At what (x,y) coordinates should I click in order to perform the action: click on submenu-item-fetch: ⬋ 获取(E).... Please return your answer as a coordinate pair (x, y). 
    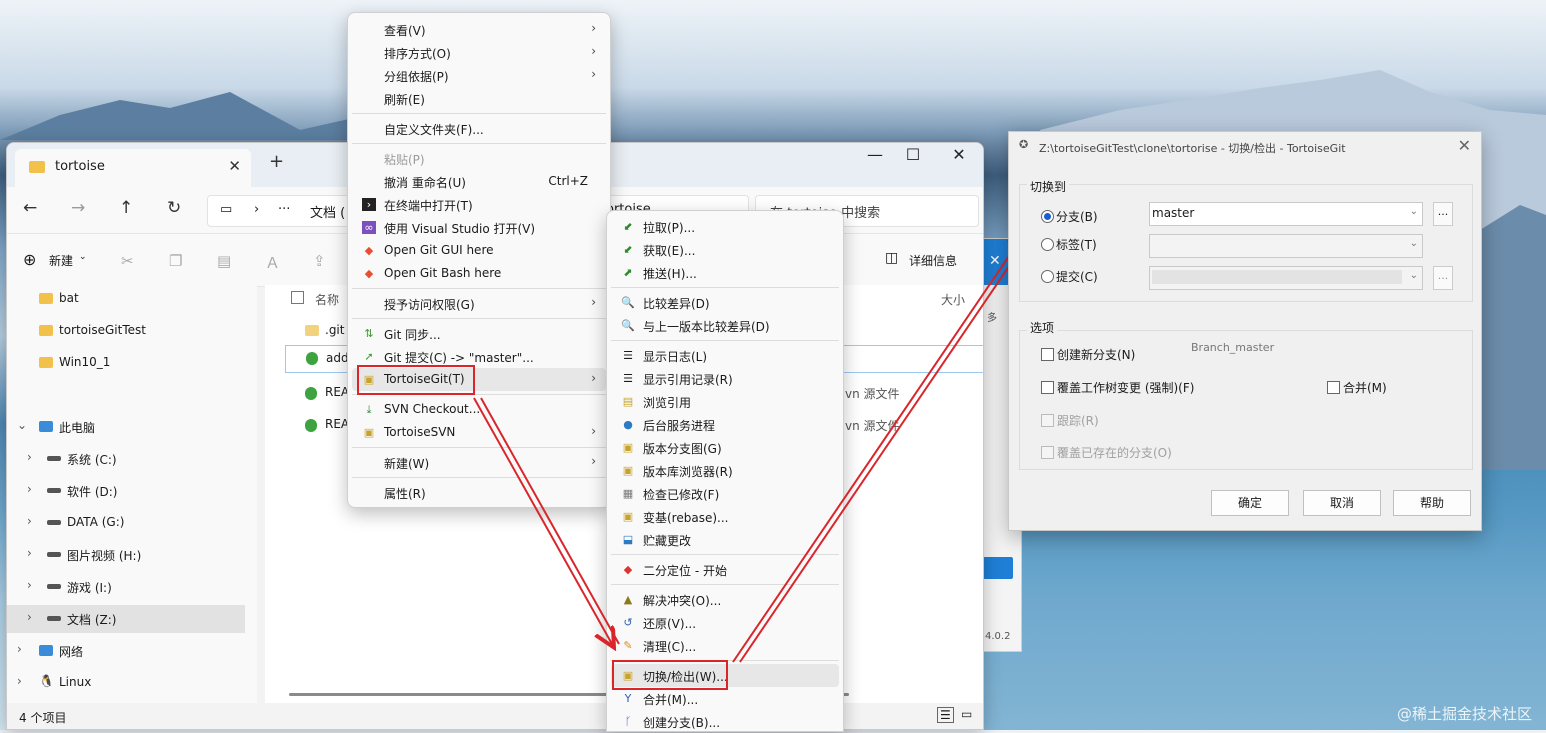
    Looking at the image, I should click on (725, 249).